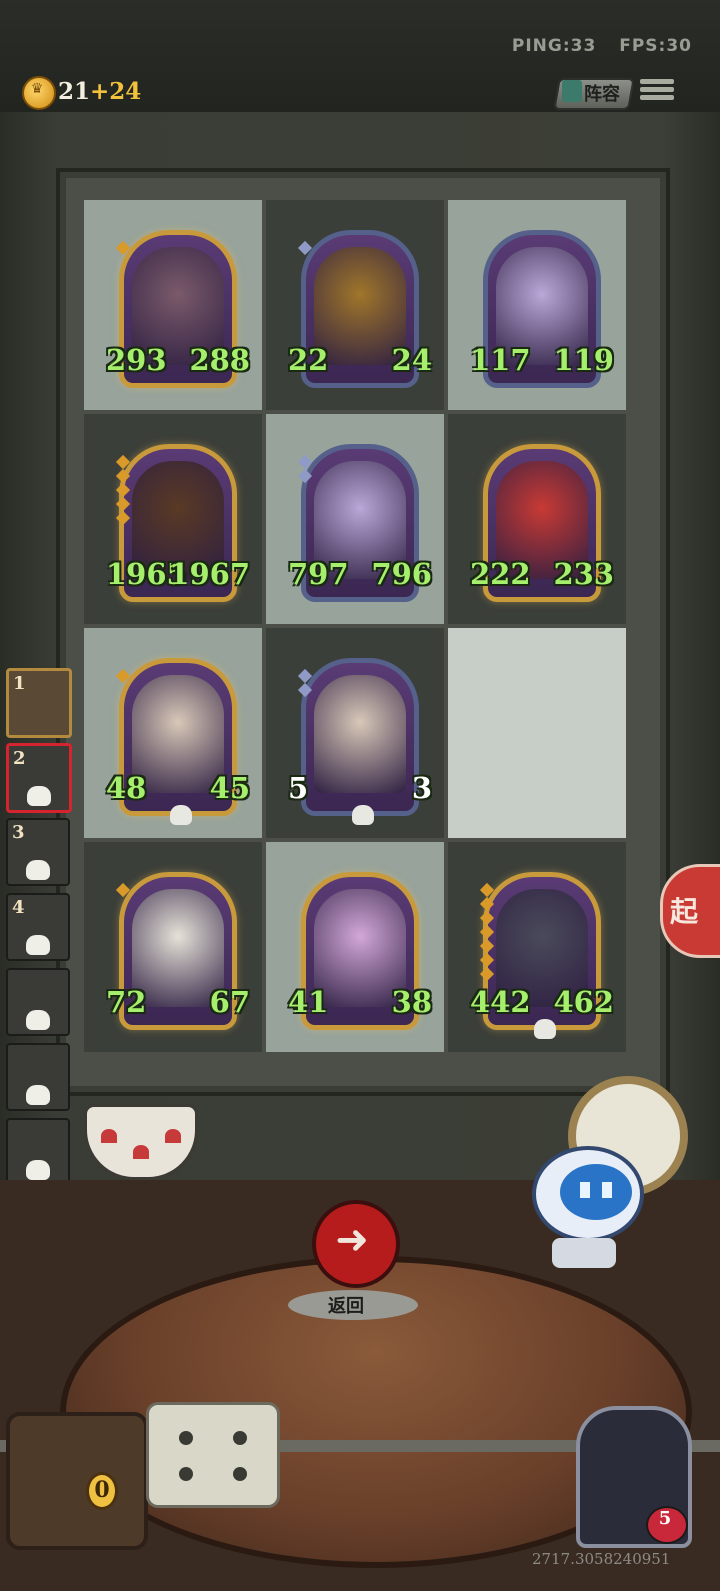 Image resolution: width=720 pixels, height=1591 pixels. I want to click on white-fox-card: 117 119, so click(542, 309).